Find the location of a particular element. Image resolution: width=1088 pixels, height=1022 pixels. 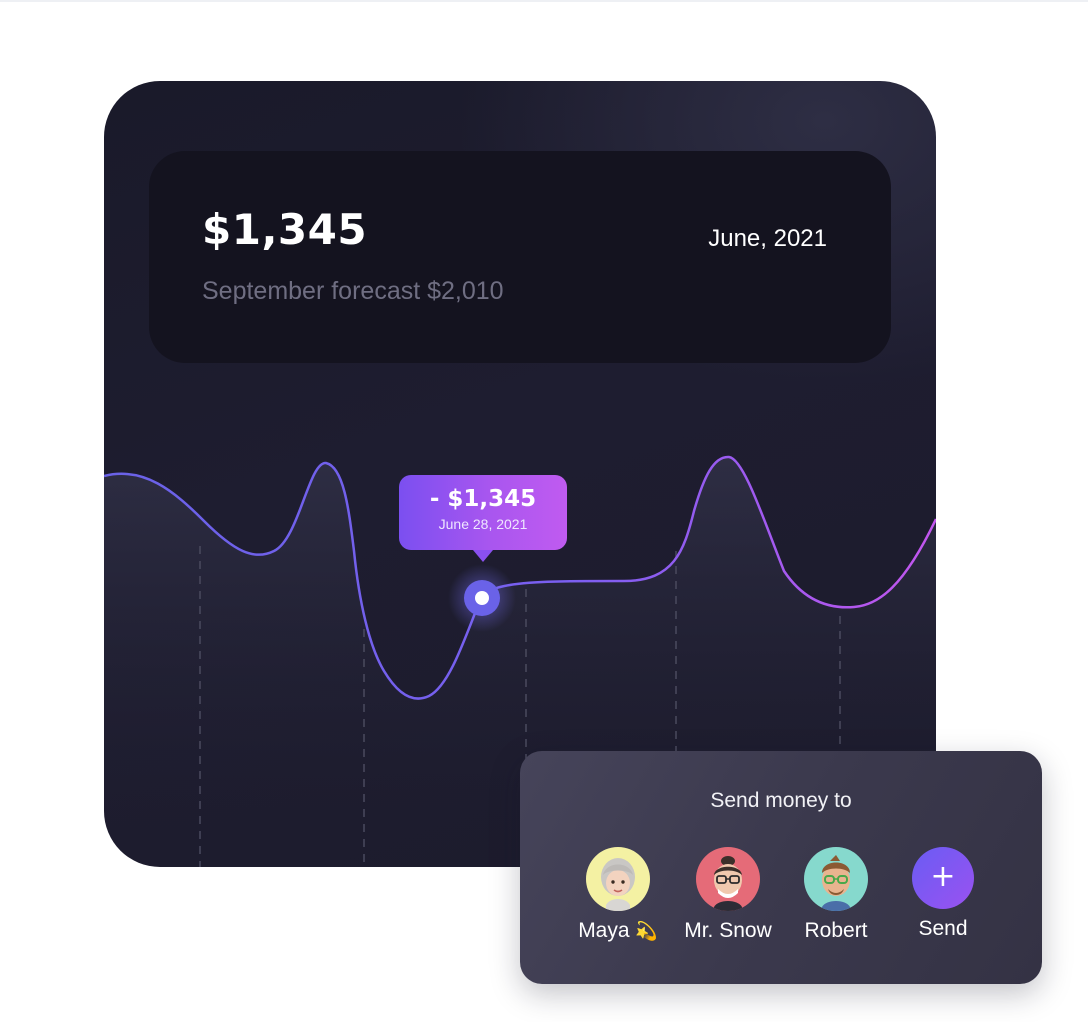

plus-icon: + is located at coordinates (943, 876).